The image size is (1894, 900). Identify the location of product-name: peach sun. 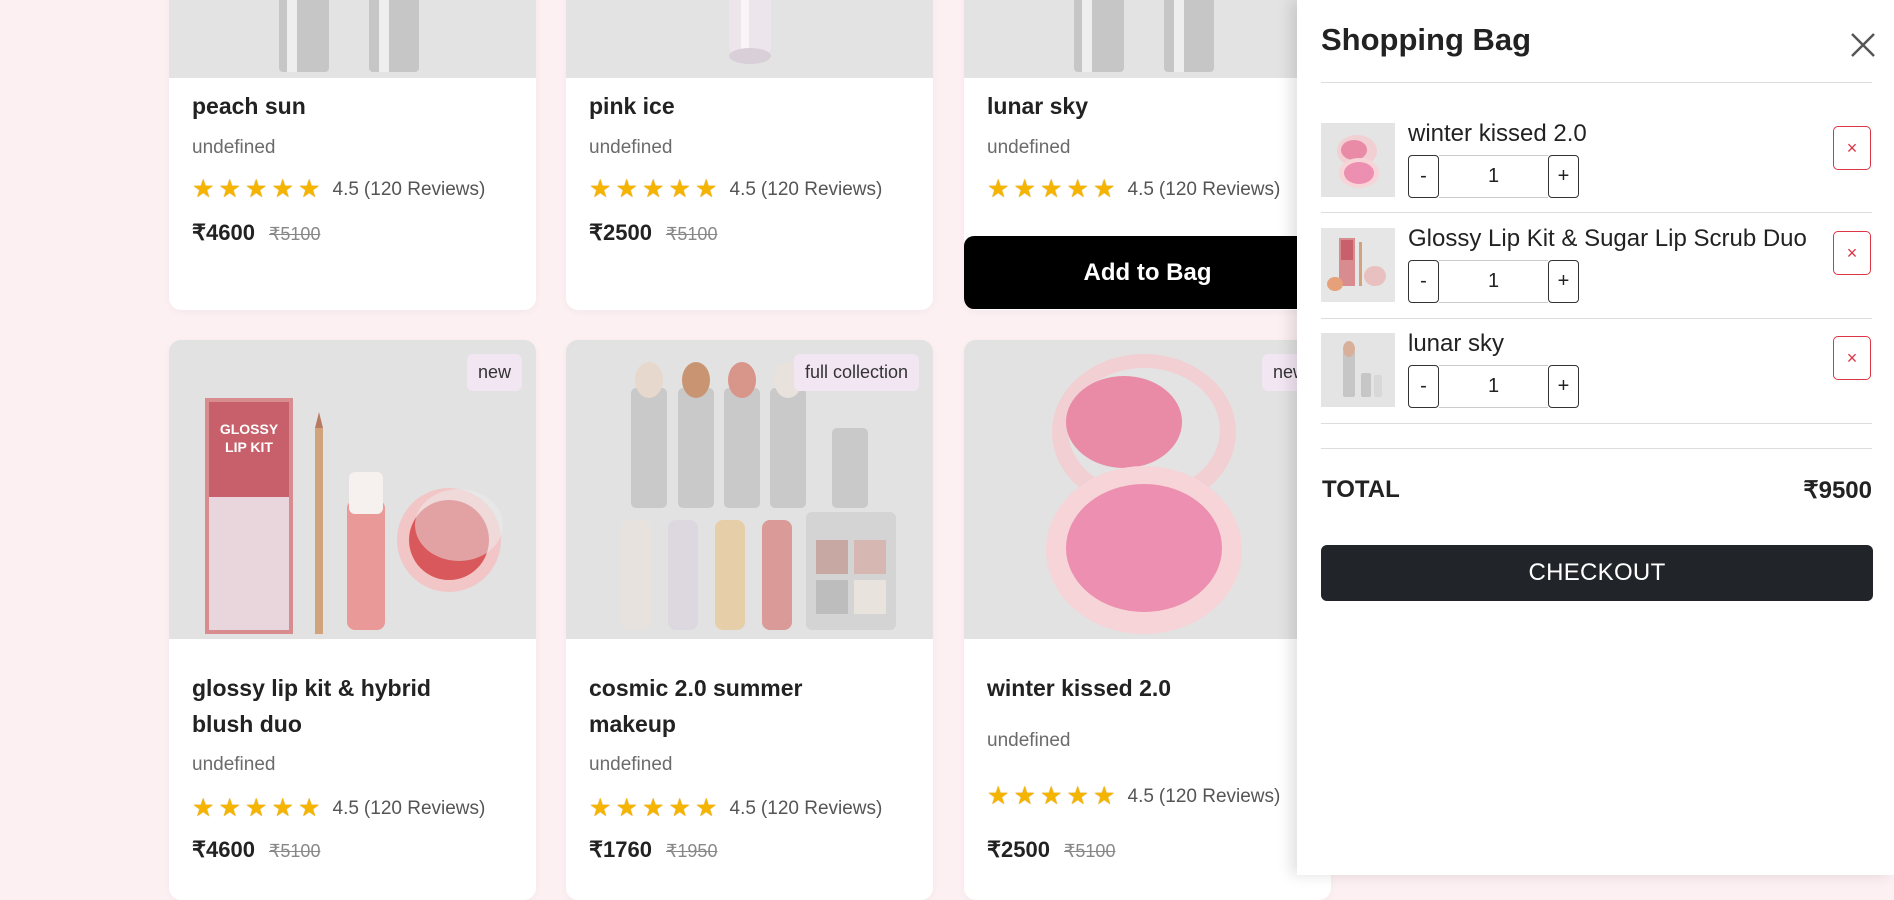
(249, 106).